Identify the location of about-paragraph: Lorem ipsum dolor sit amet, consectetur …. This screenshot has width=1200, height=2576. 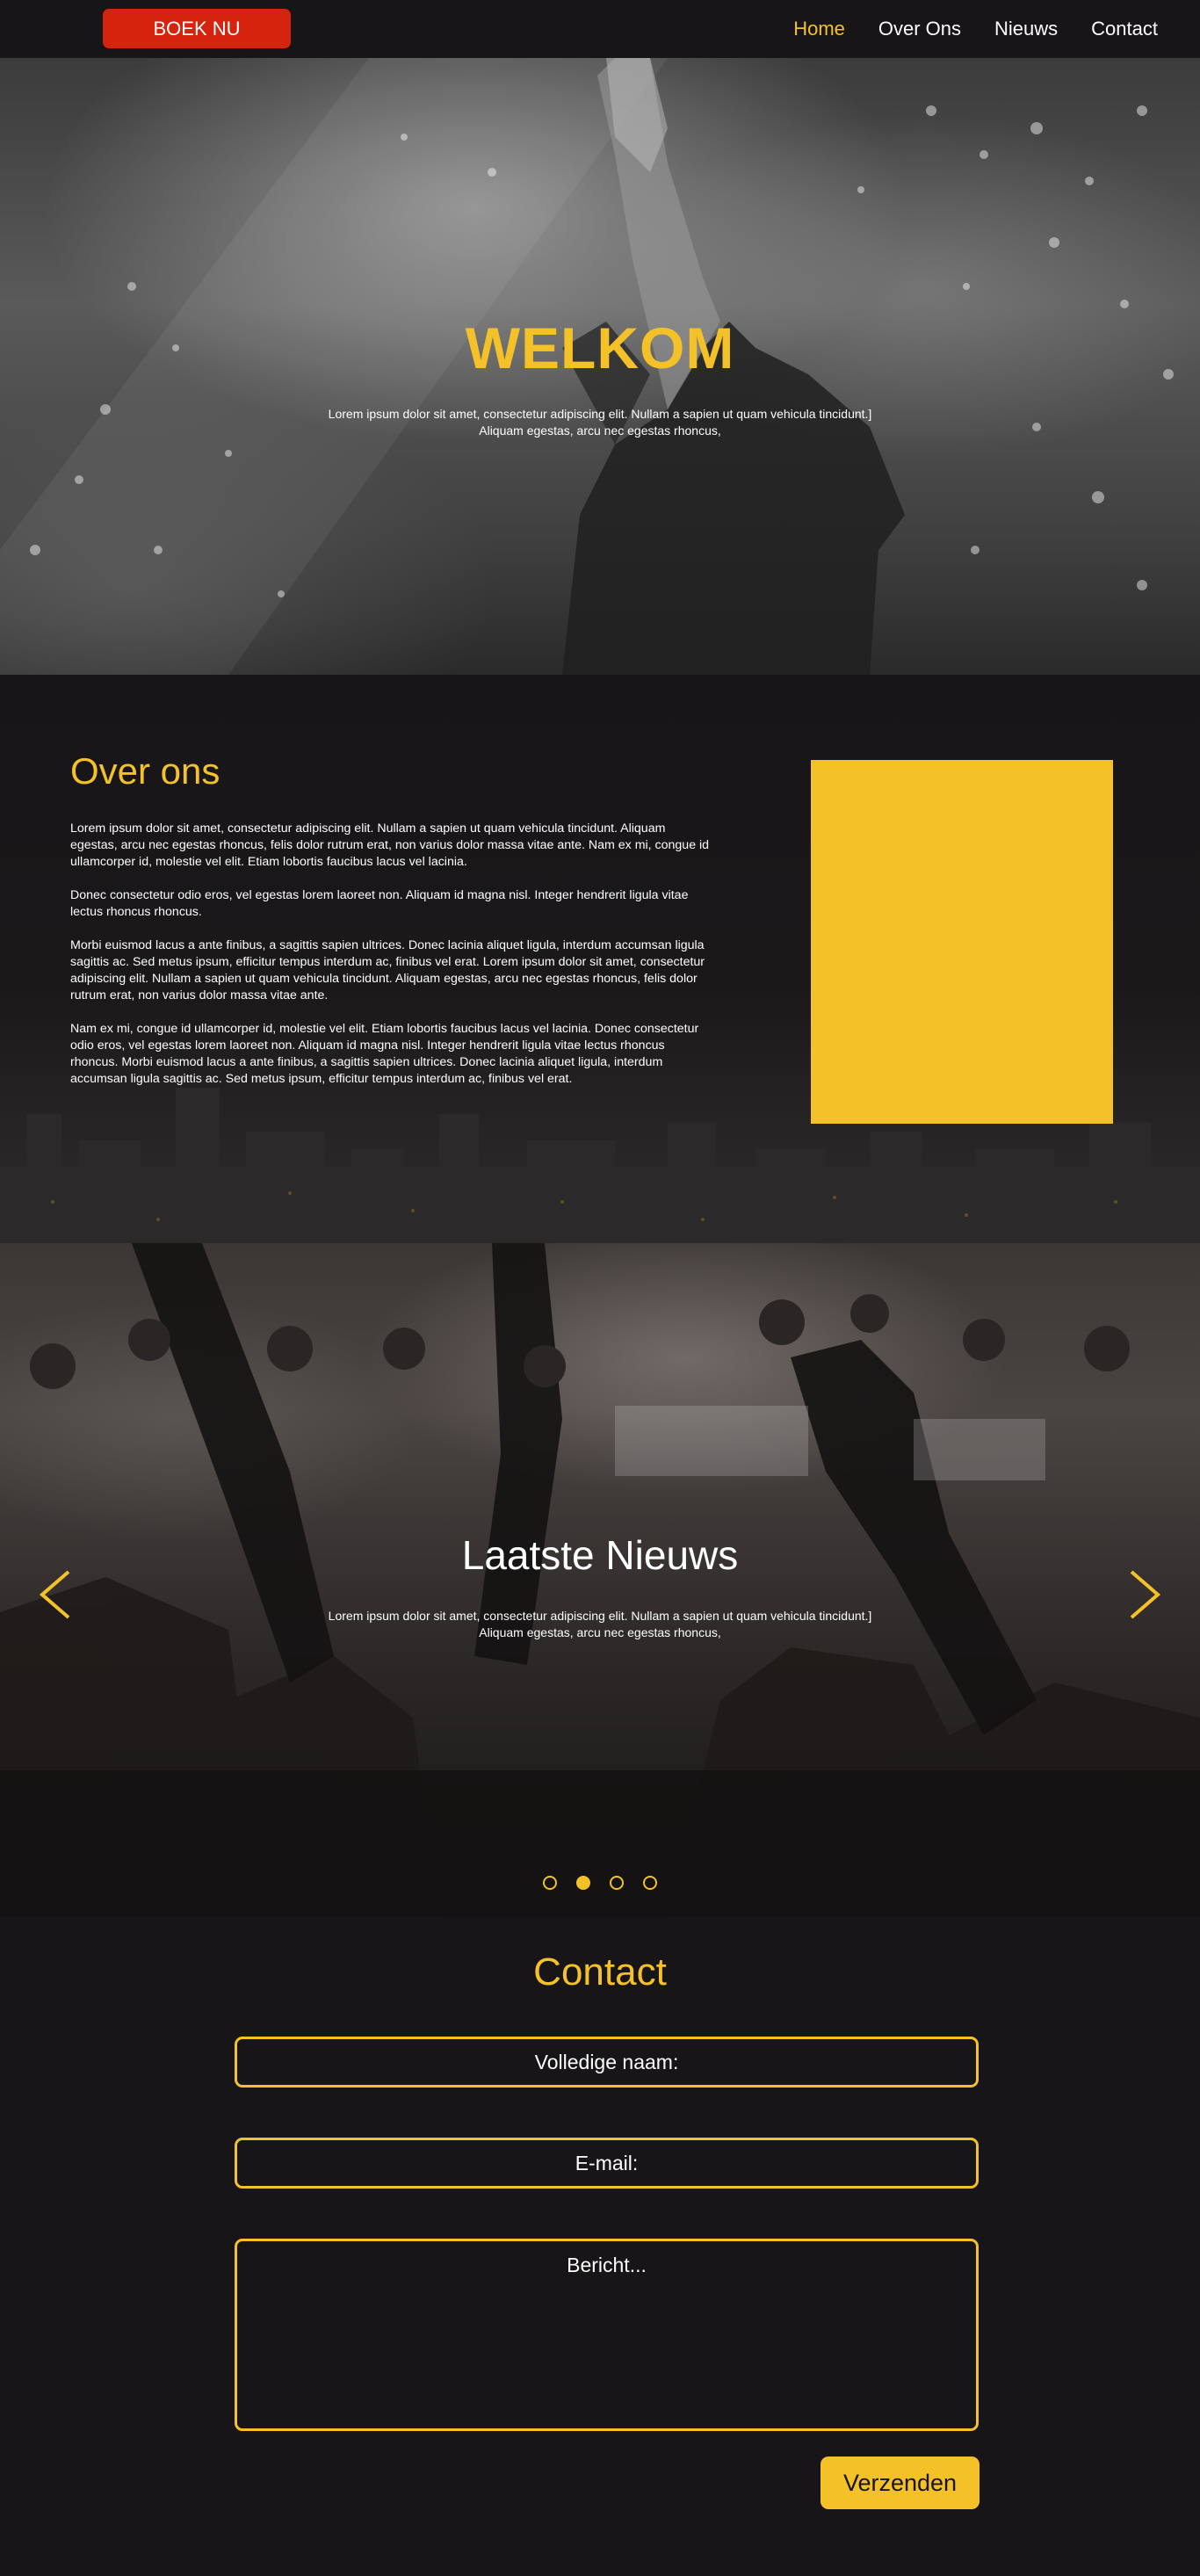
(390, 845).